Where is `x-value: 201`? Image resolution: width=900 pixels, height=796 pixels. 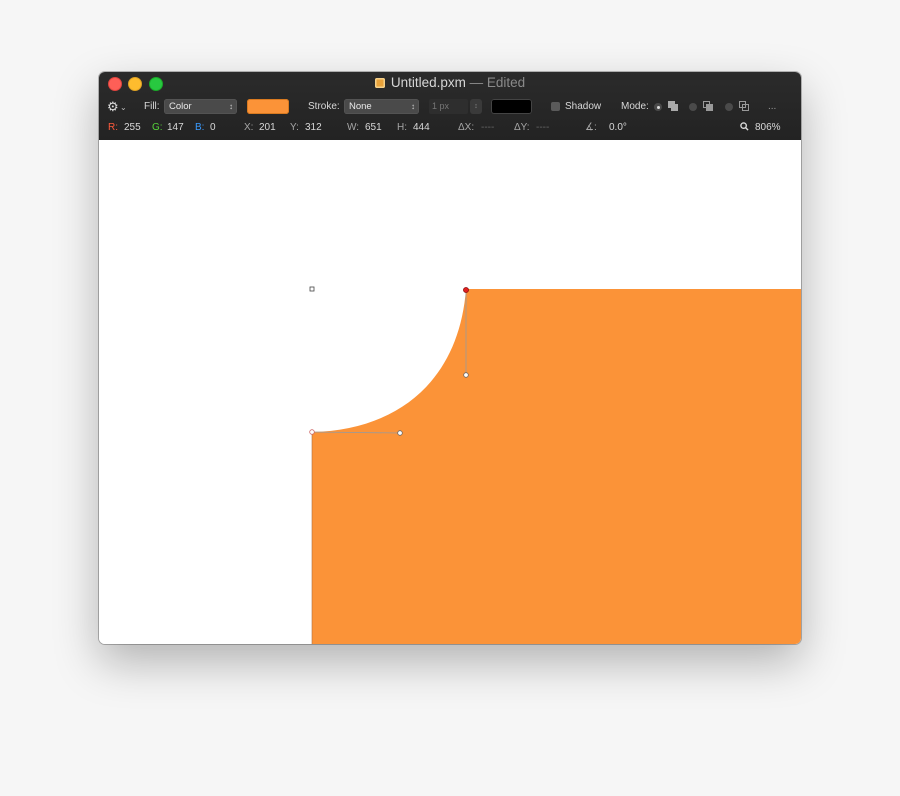 x-value: 201 is located at coordinates (267, 127).